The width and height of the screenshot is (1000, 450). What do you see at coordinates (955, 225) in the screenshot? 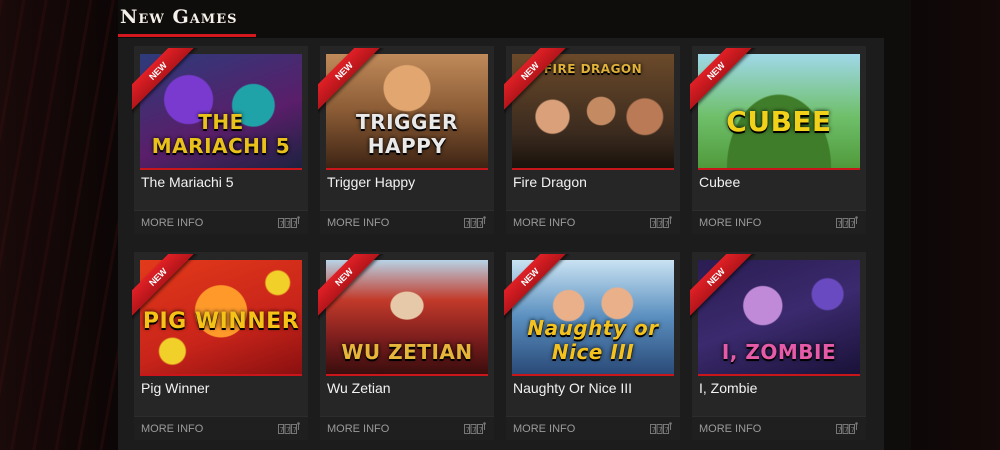
I see `background-right` at bounding box center [955, 225].